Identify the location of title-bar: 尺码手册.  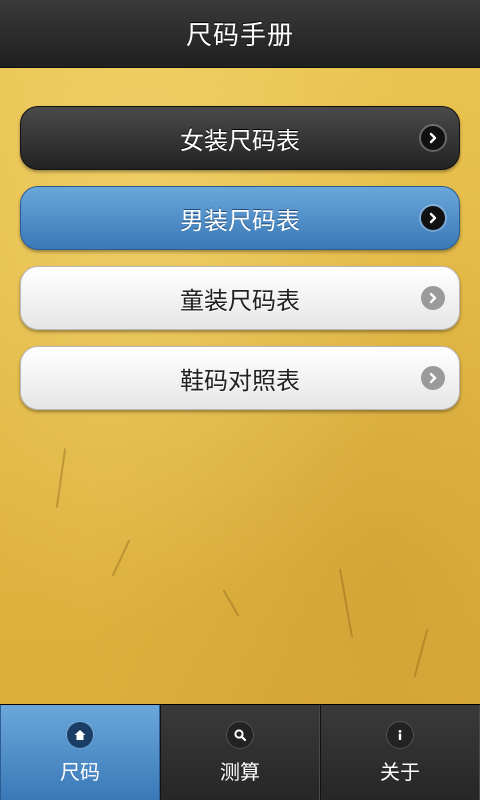
(240, 34).